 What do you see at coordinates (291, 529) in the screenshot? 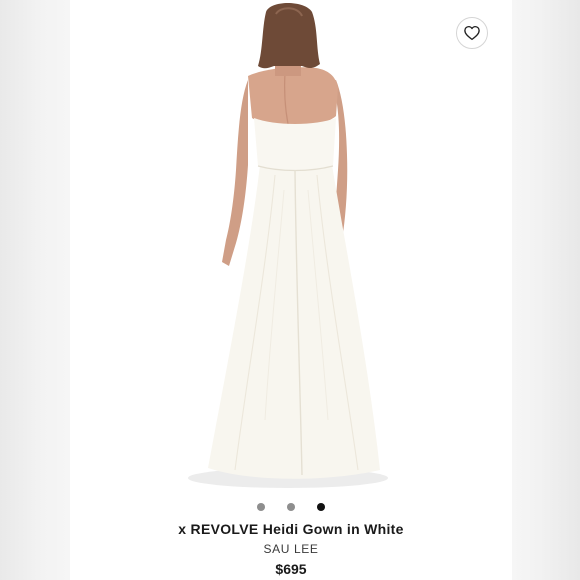
I see `product-title: x REVOLVE Heidi Gown in White` at bounding box center [291, 529].